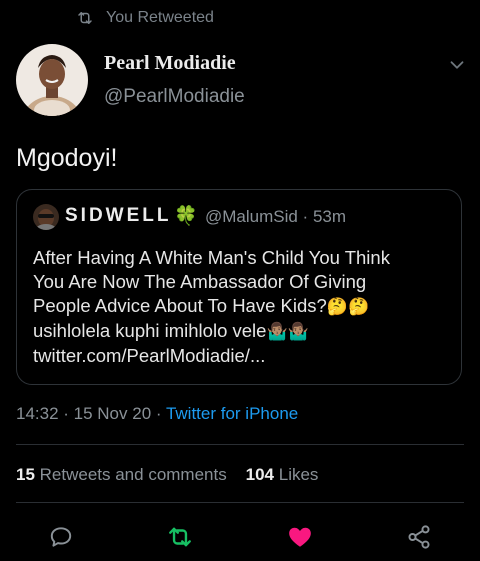 The width and height of the screenshot is (480, 561). I want to click on chevron-down-icon, so click(457, 65).